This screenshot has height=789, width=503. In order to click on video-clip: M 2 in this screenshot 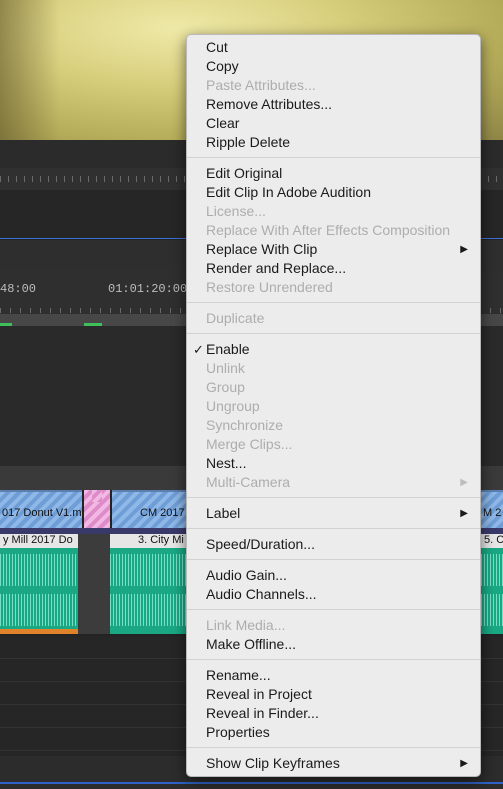, I will do `click(492, 510)`.